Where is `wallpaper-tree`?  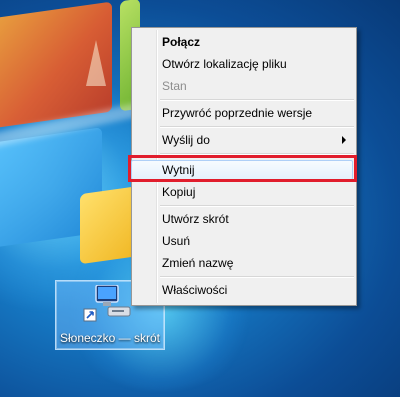
wallpaper-tree is located at coordinates (96, 63).